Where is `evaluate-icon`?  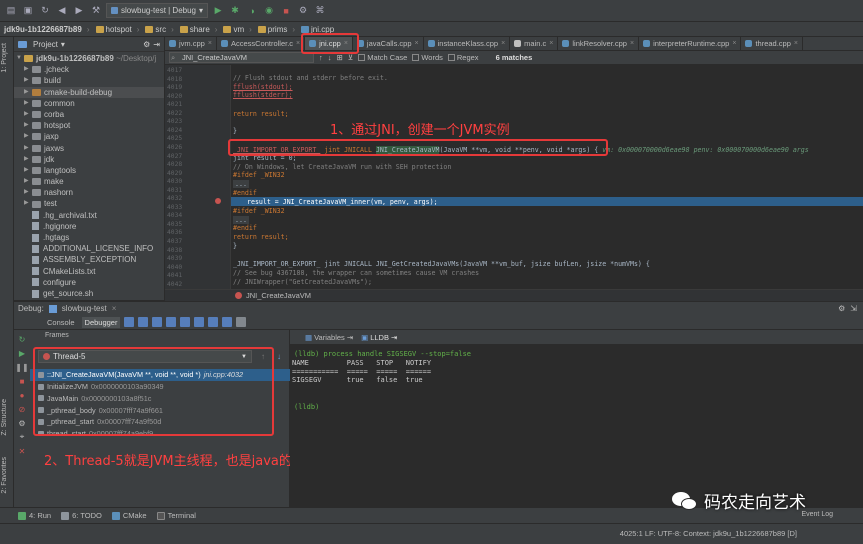
evaluate-icon is located at coordinates (227, 322).